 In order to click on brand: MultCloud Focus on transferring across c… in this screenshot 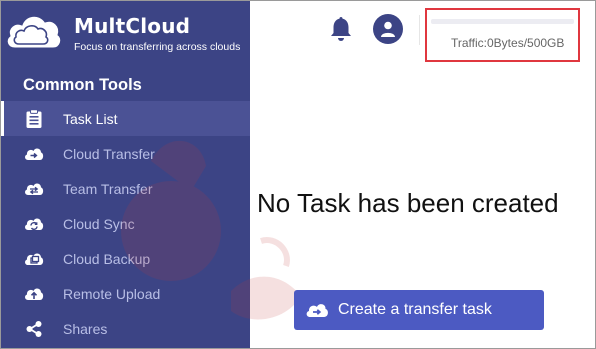, I will do `click(125, 33)`.